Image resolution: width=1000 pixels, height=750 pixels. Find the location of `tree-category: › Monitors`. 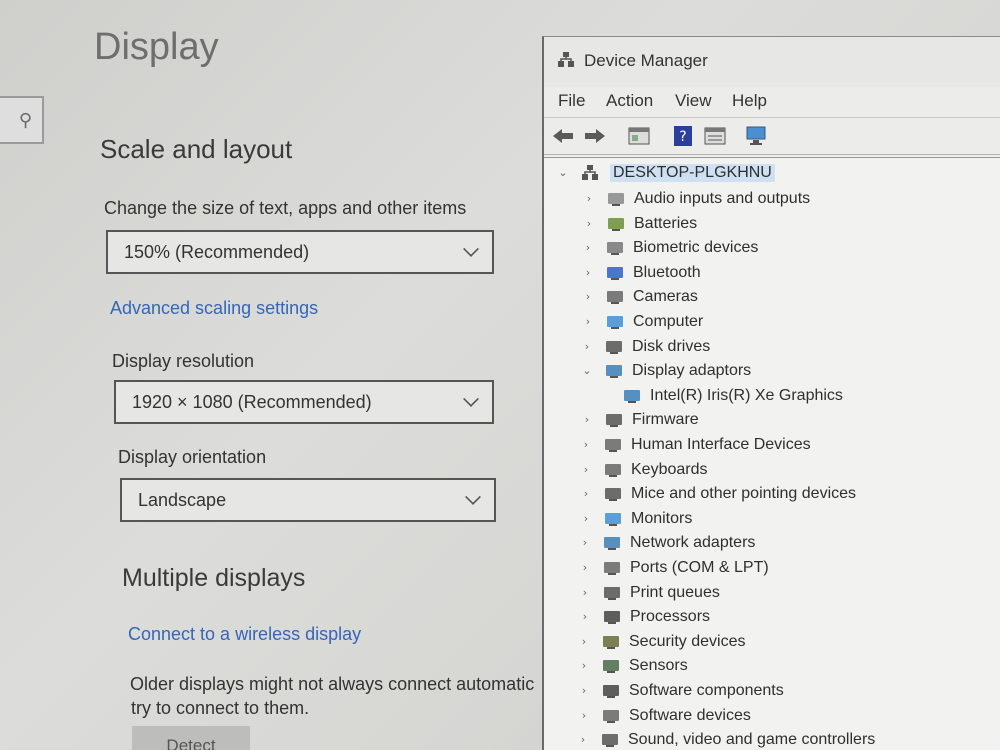

tree-category: › Monitors is located at coordinates (636, 519).